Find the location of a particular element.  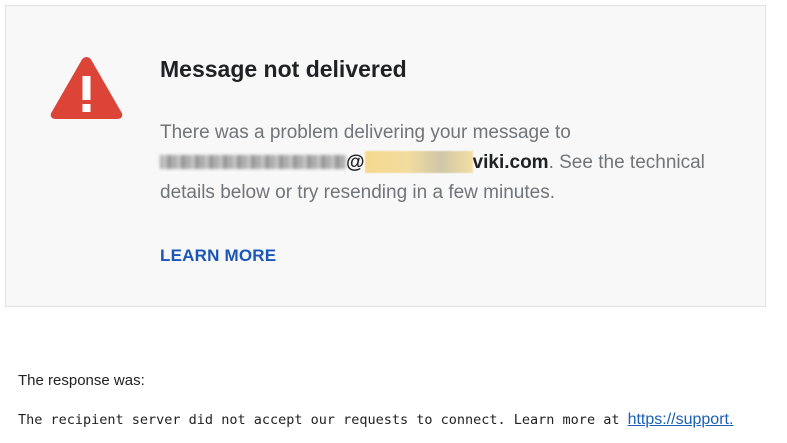

support-link: https://support. is located at coordinates (681, 419).